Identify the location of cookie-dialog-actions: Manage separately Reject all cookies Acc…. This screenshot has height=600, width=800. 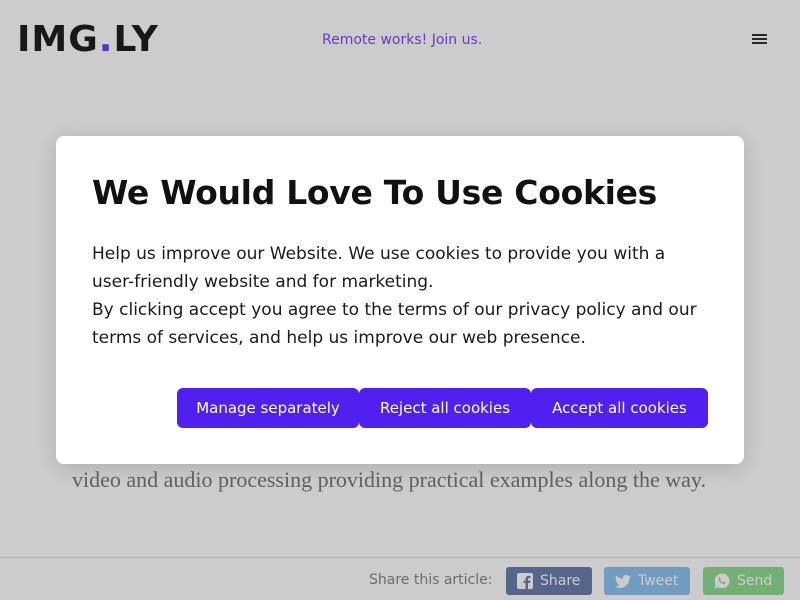
(400, 408).